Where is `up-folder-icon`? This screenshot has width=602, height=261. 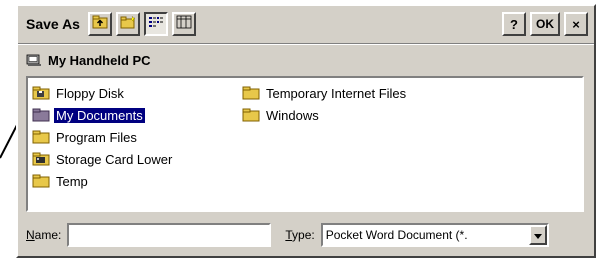
up-folder-icon is located at coordinates (100, 24).